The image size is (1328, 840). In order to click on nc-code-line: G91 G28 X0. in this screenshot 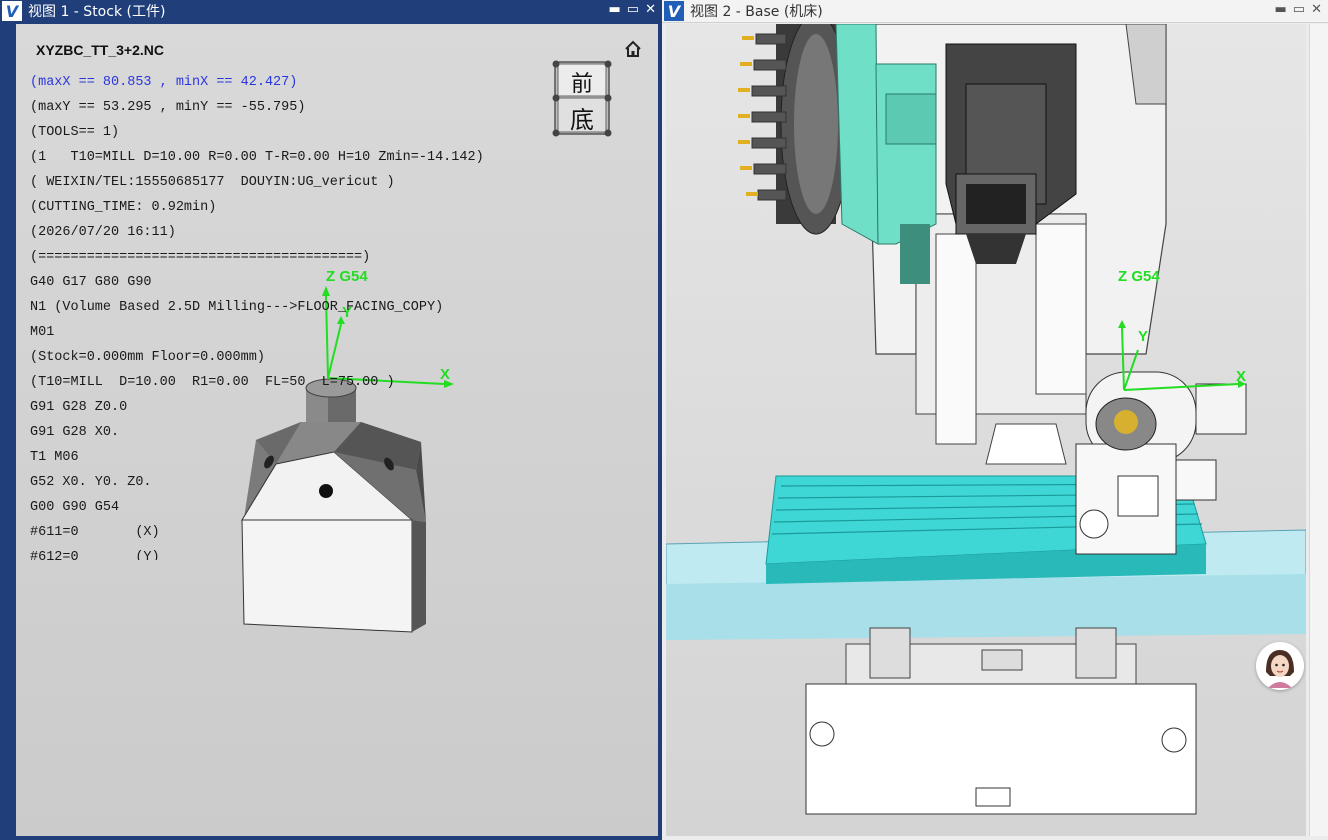, I will do `click(75, 432)`.